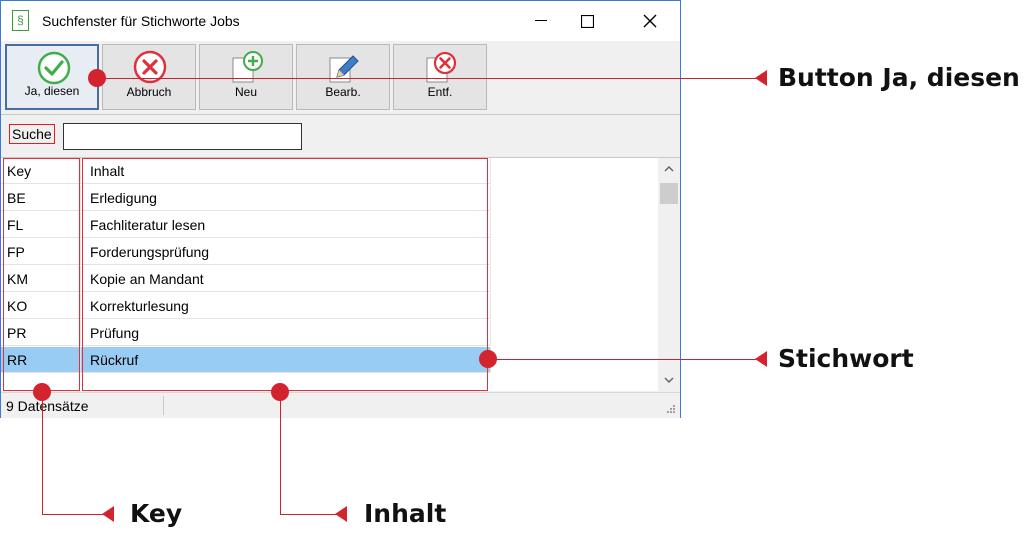  Describe the element at coordinates (341, 514) in the screenshot. I see `inhalt-arrow-icon` at that location.